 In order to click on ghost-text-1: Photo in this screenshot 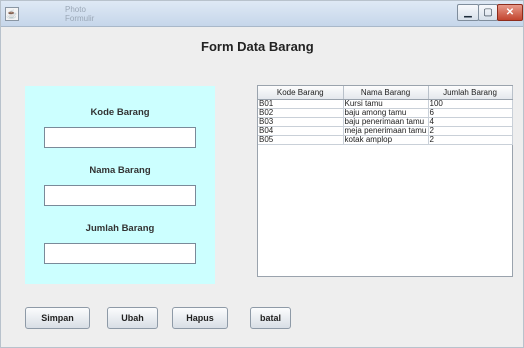, I will do `click(75, 9)`.